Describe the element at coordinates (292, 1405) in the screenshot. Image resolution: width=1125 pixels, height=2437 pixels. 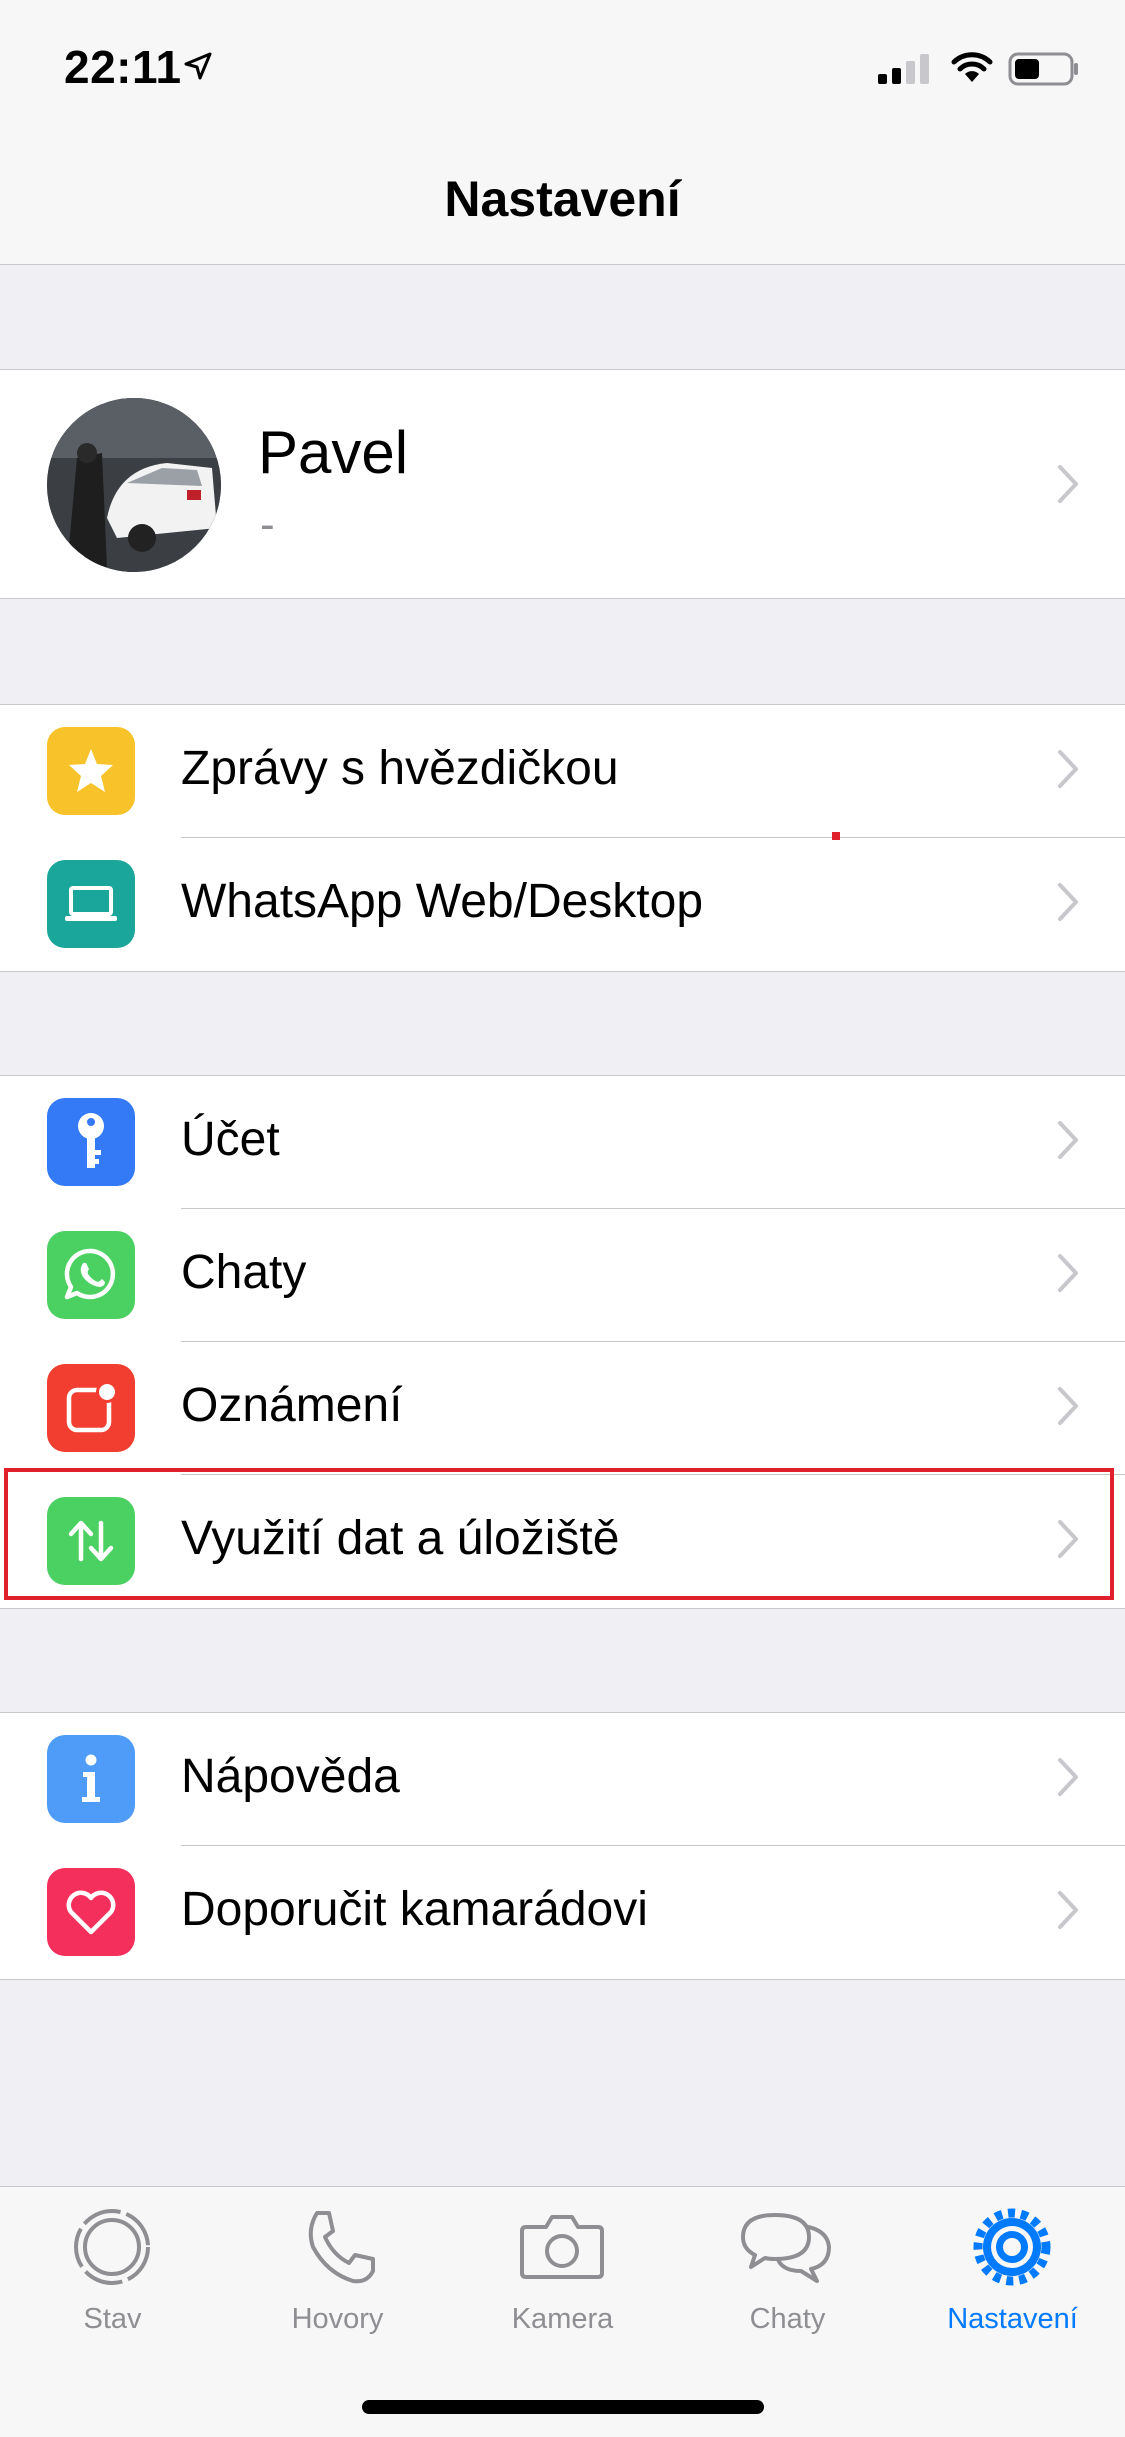
I see `row-label: Oznámení` at that location.